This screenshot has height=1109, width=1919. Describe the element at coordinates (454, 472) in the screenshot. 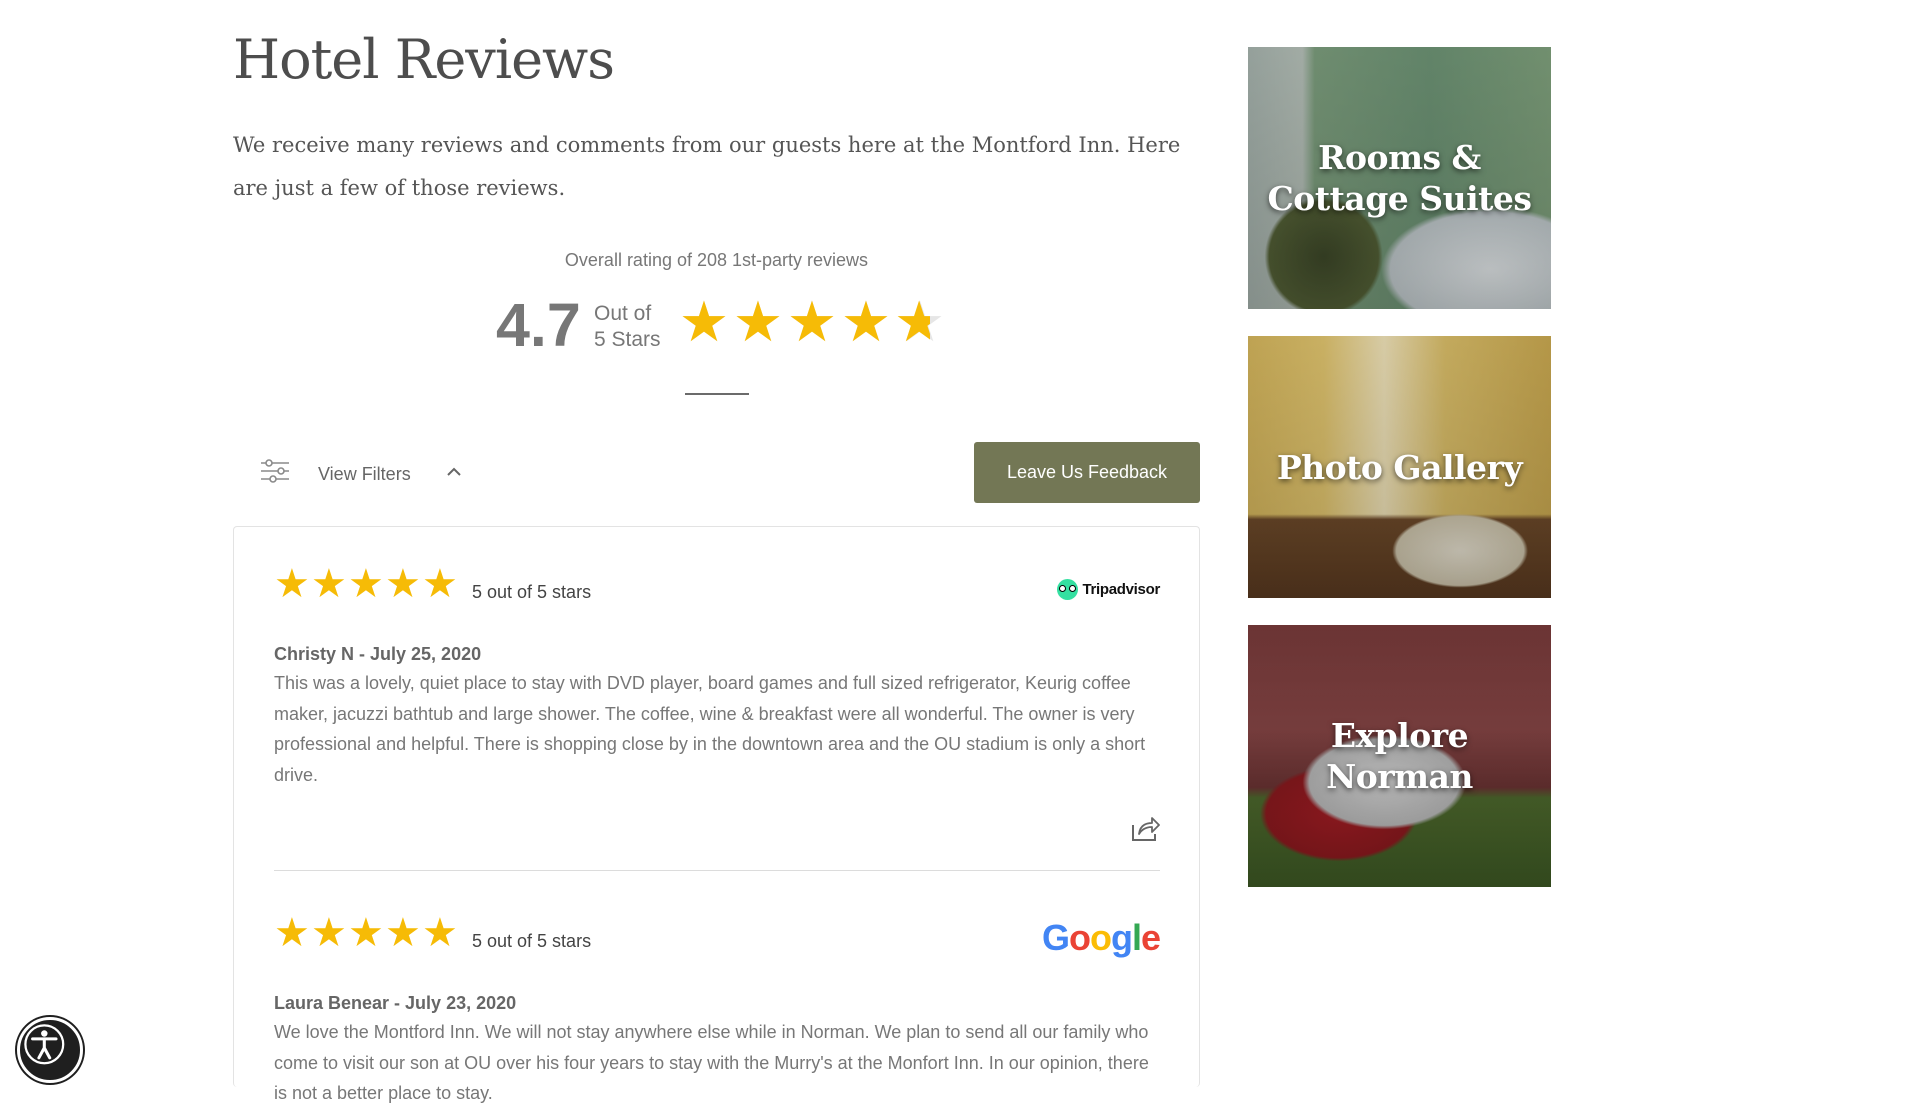

I see `chevron-up-icon` at that location.